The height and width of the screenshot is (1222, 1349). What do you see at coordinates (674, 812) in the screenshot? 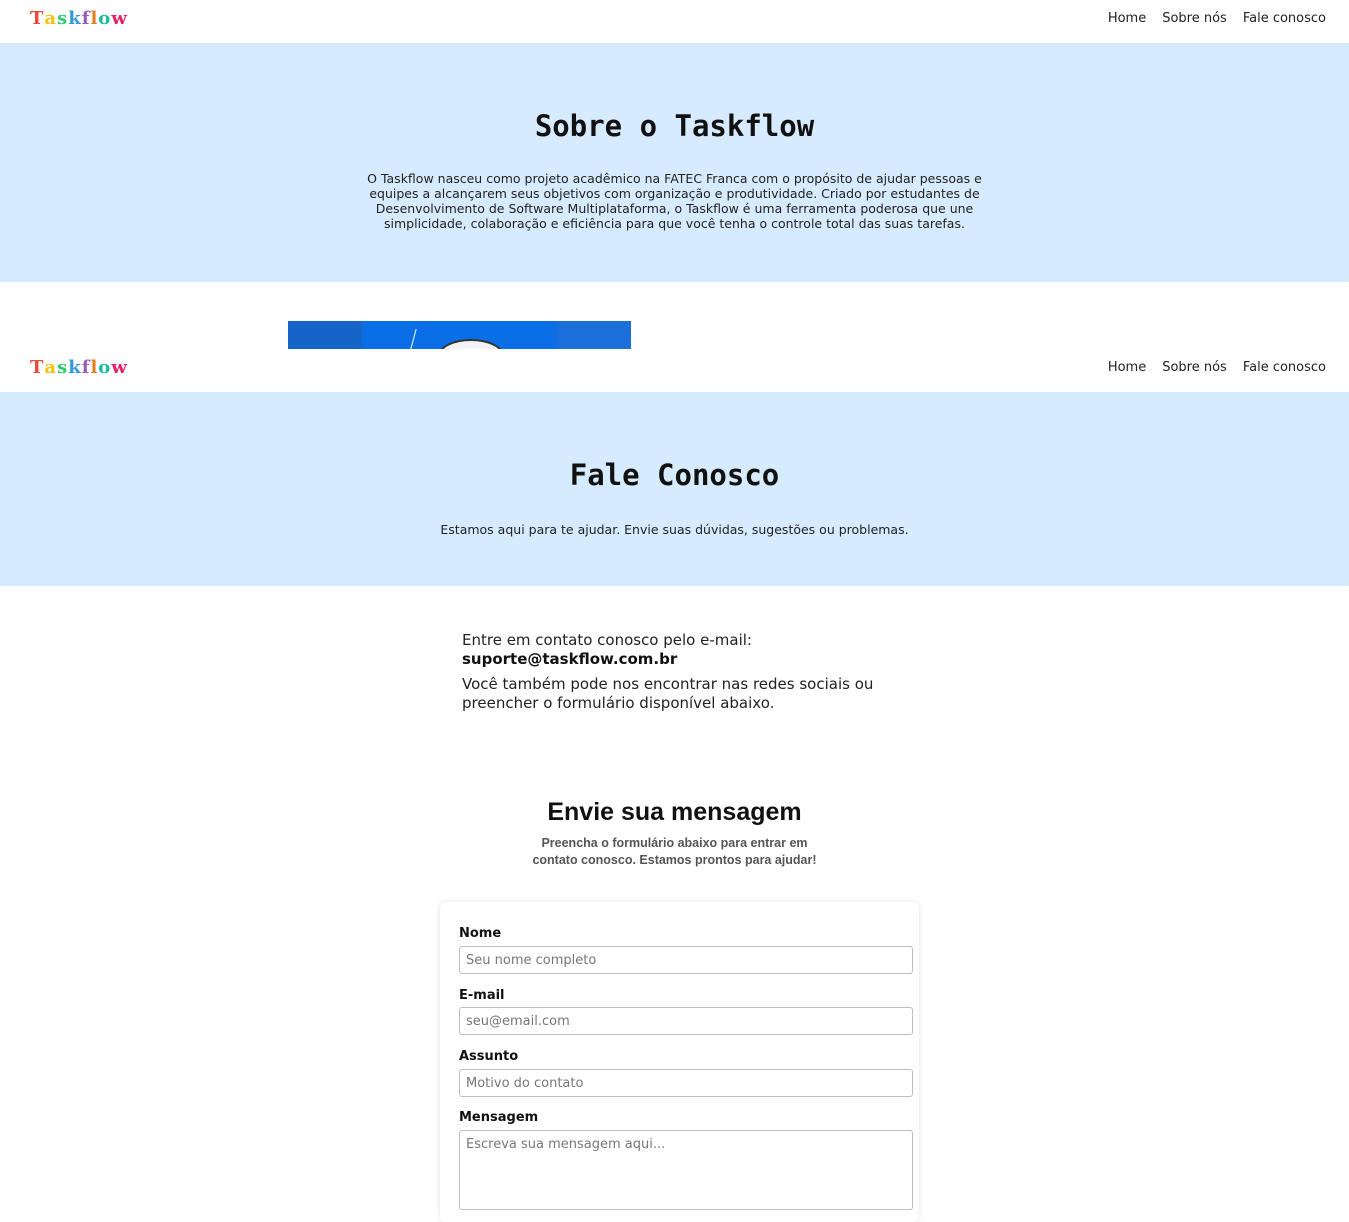
I see `form-title: Envie sua mensagem` at bounding box center [674, 812].